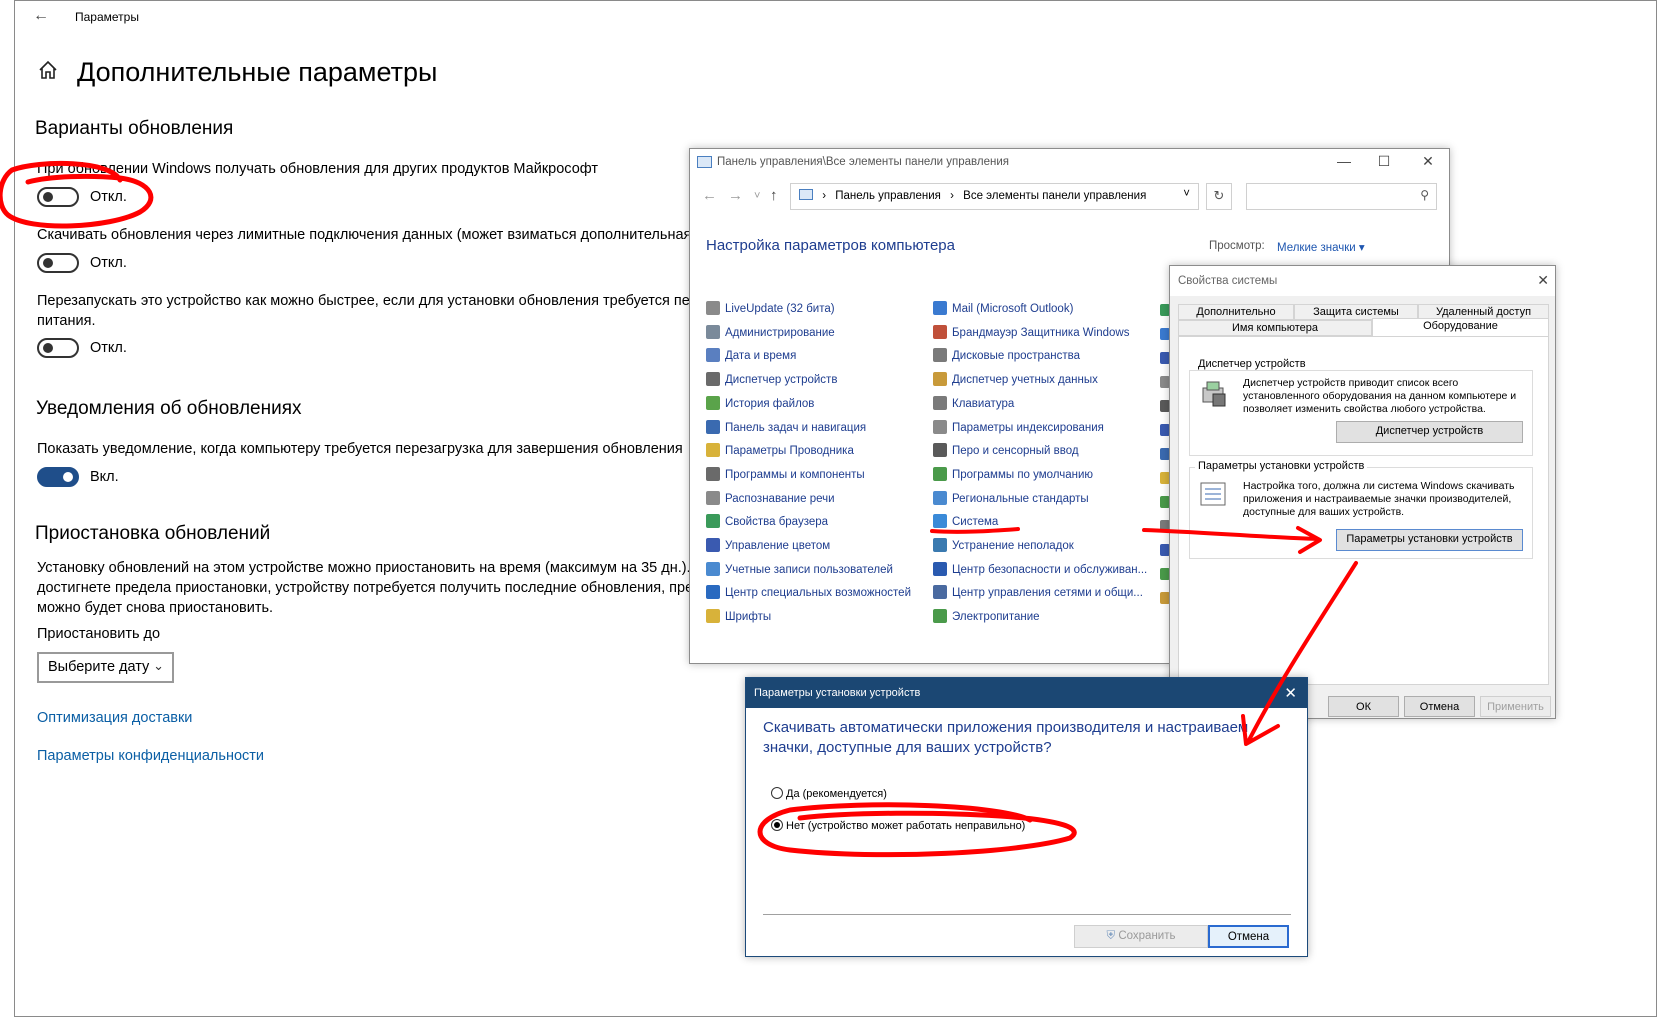 The height and width of the screenshot is (1017, 1657). What do you see at coordinates (1018, 428) in the screenshot?
I see `cp-item: Параметры индексирования` at bounding box center [1018, 428].